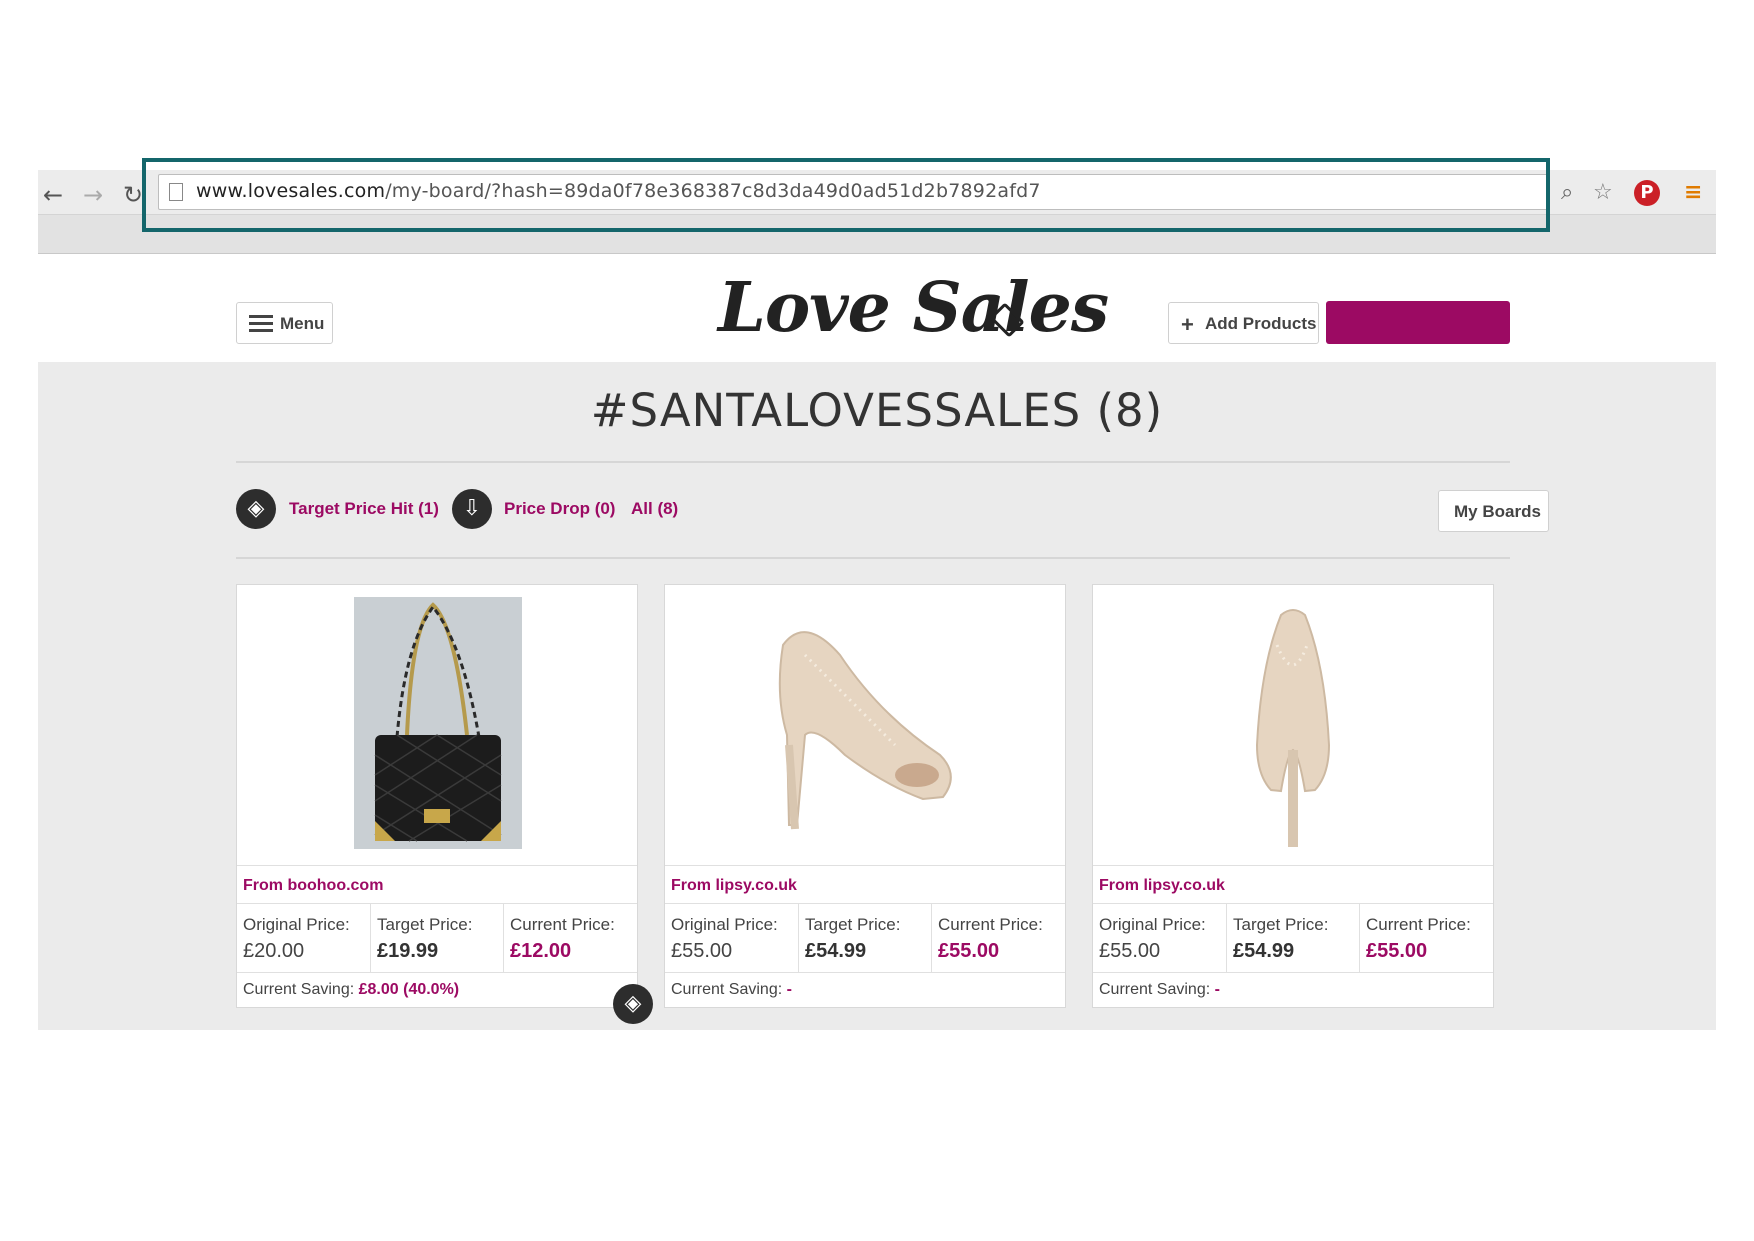 The height and width of the screenshot is (1241, 1754). I want to click on target-hit-tag-icon: ◈, so click(633, 1004).